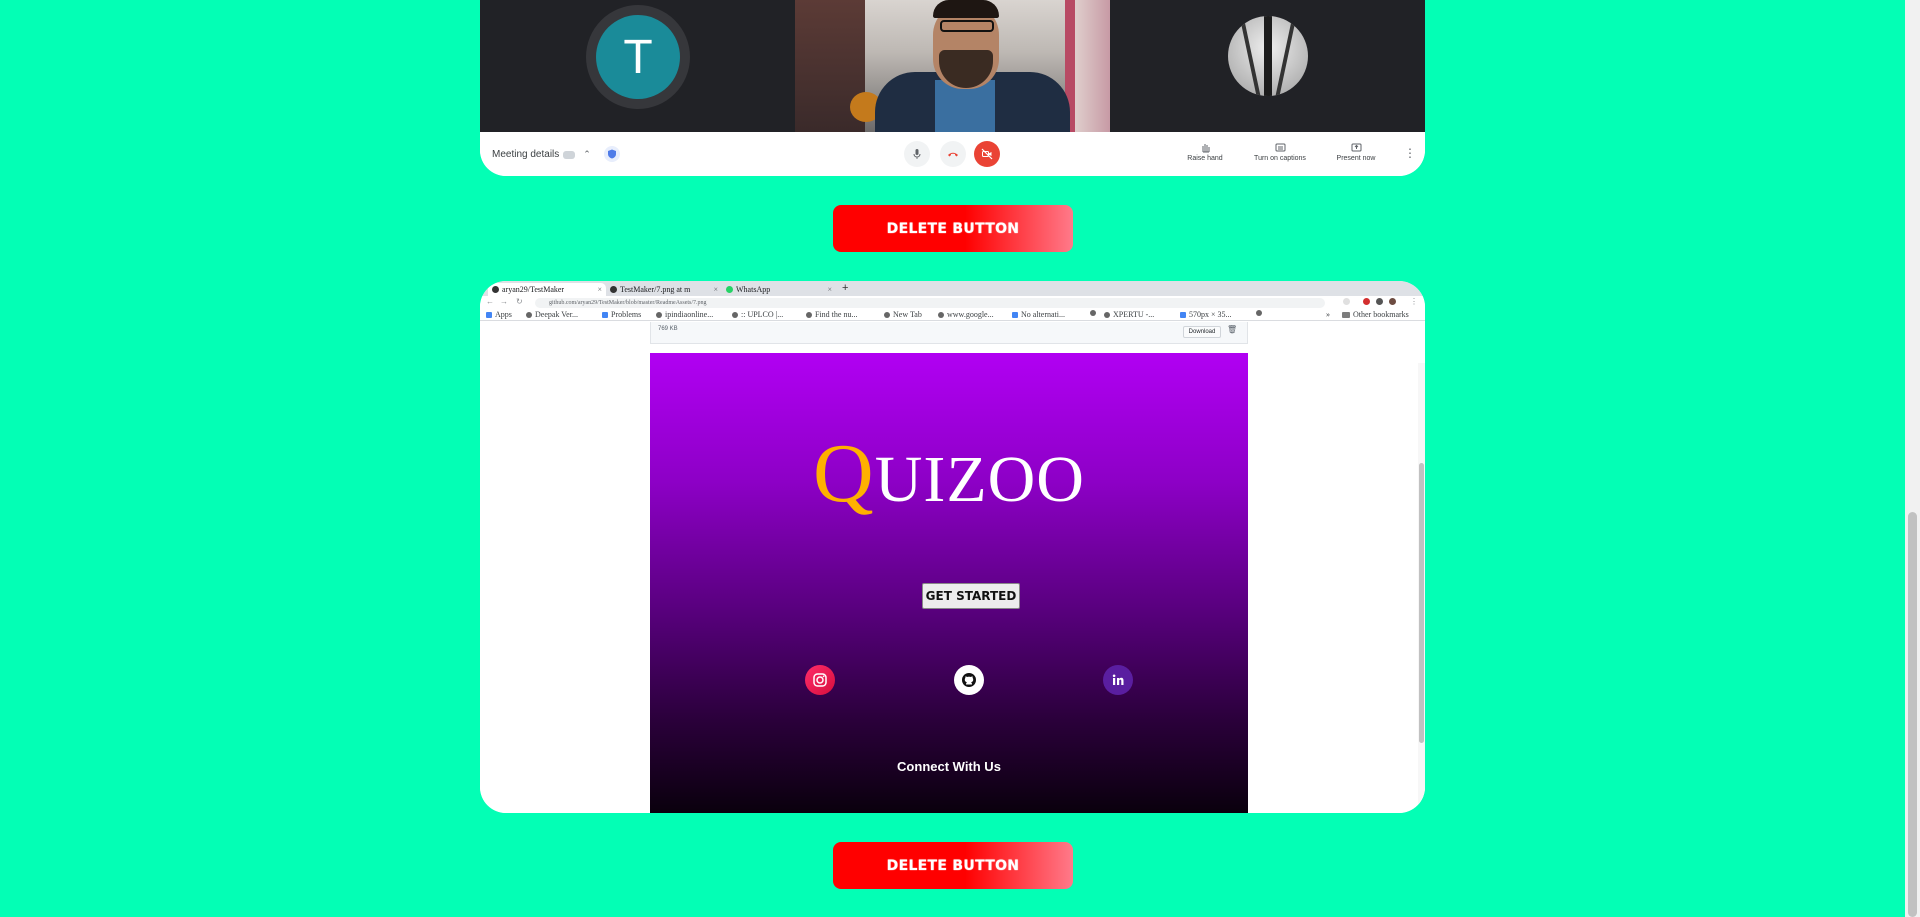 Image resolution: width=1920 pixels, height=917 pixels. I want to click on meeting-video-grid: T, so click(952, 66).